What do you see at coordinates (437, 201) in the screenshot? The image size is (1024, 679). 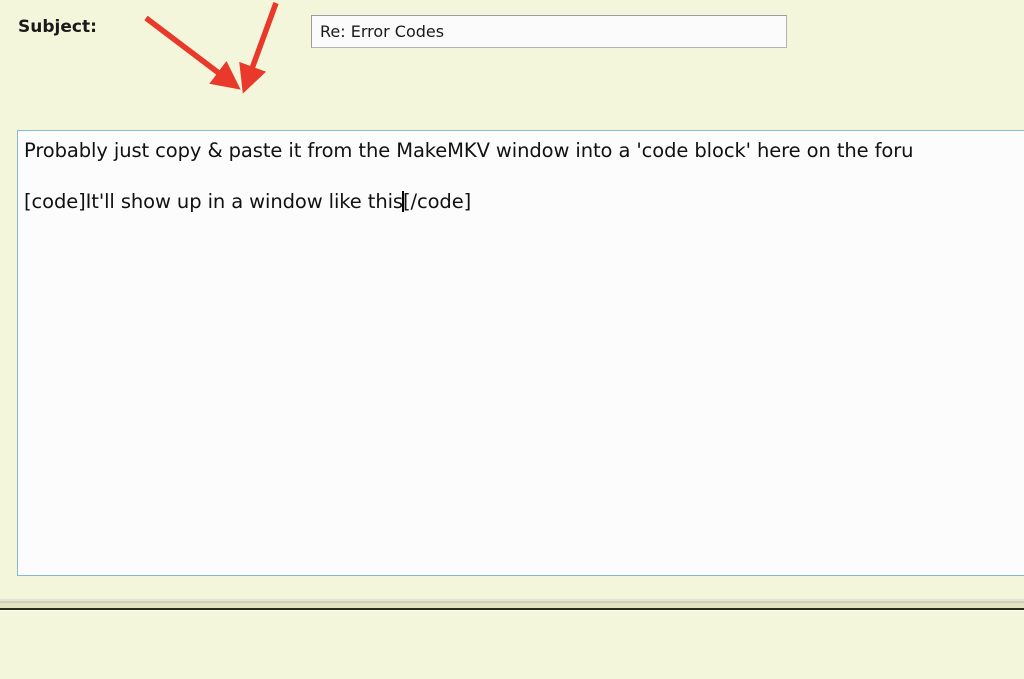 I see `editor-line-3-tail: [/code]` at bounding box center [437, 201].